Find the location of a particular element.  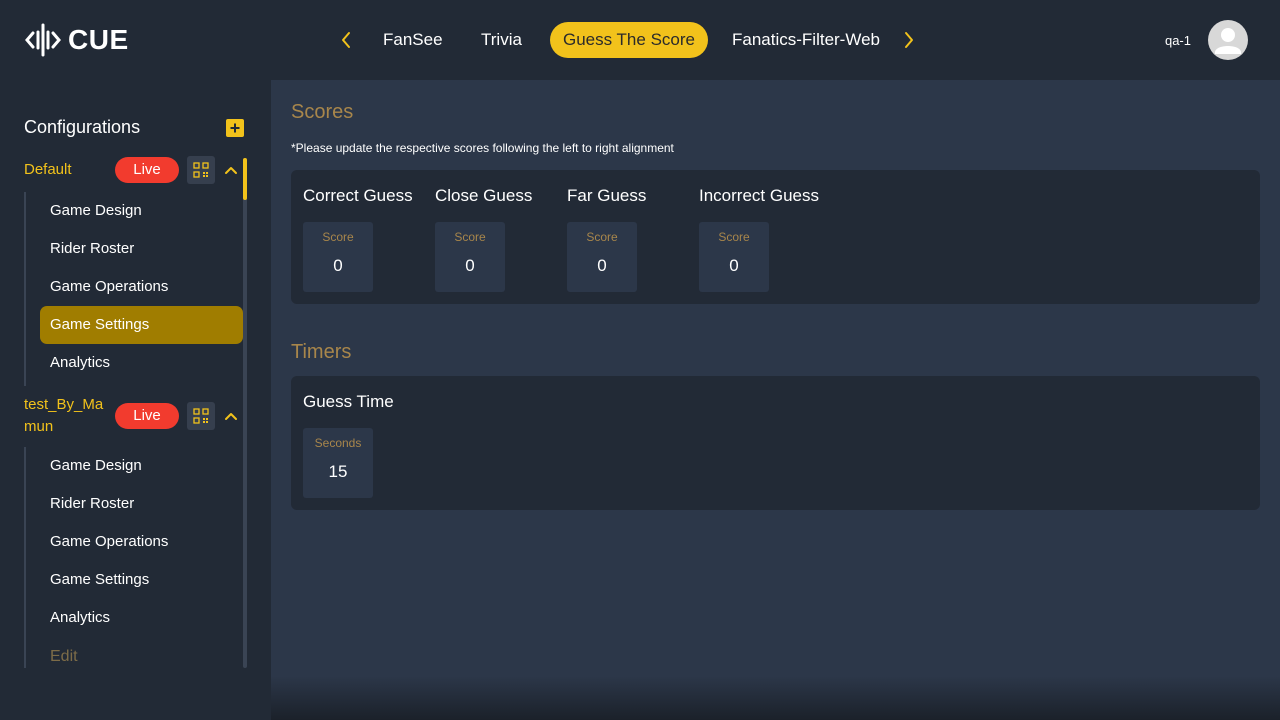

incorrect-guess-score-input: Score 0 is located at coordinates (734, 257).